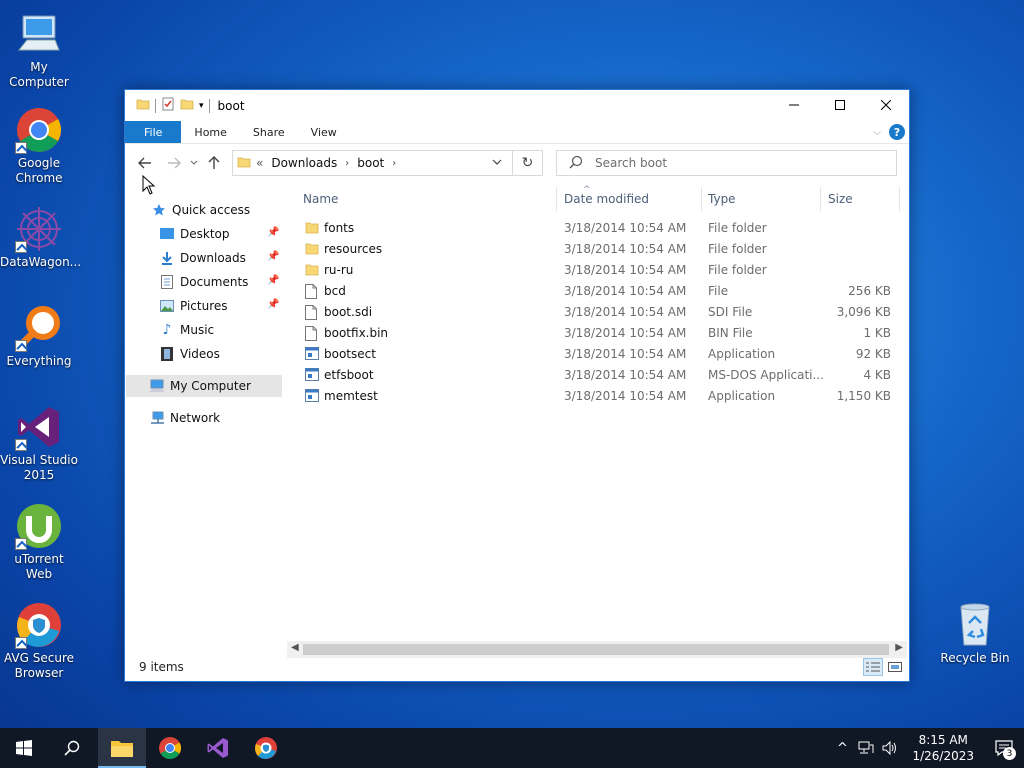 This screenshot has width=1024, height=768. What do you see at coordinates (218, 748) in the screenshot?
I see `taskbar-visual-studio` at bounding box center [218, 748].